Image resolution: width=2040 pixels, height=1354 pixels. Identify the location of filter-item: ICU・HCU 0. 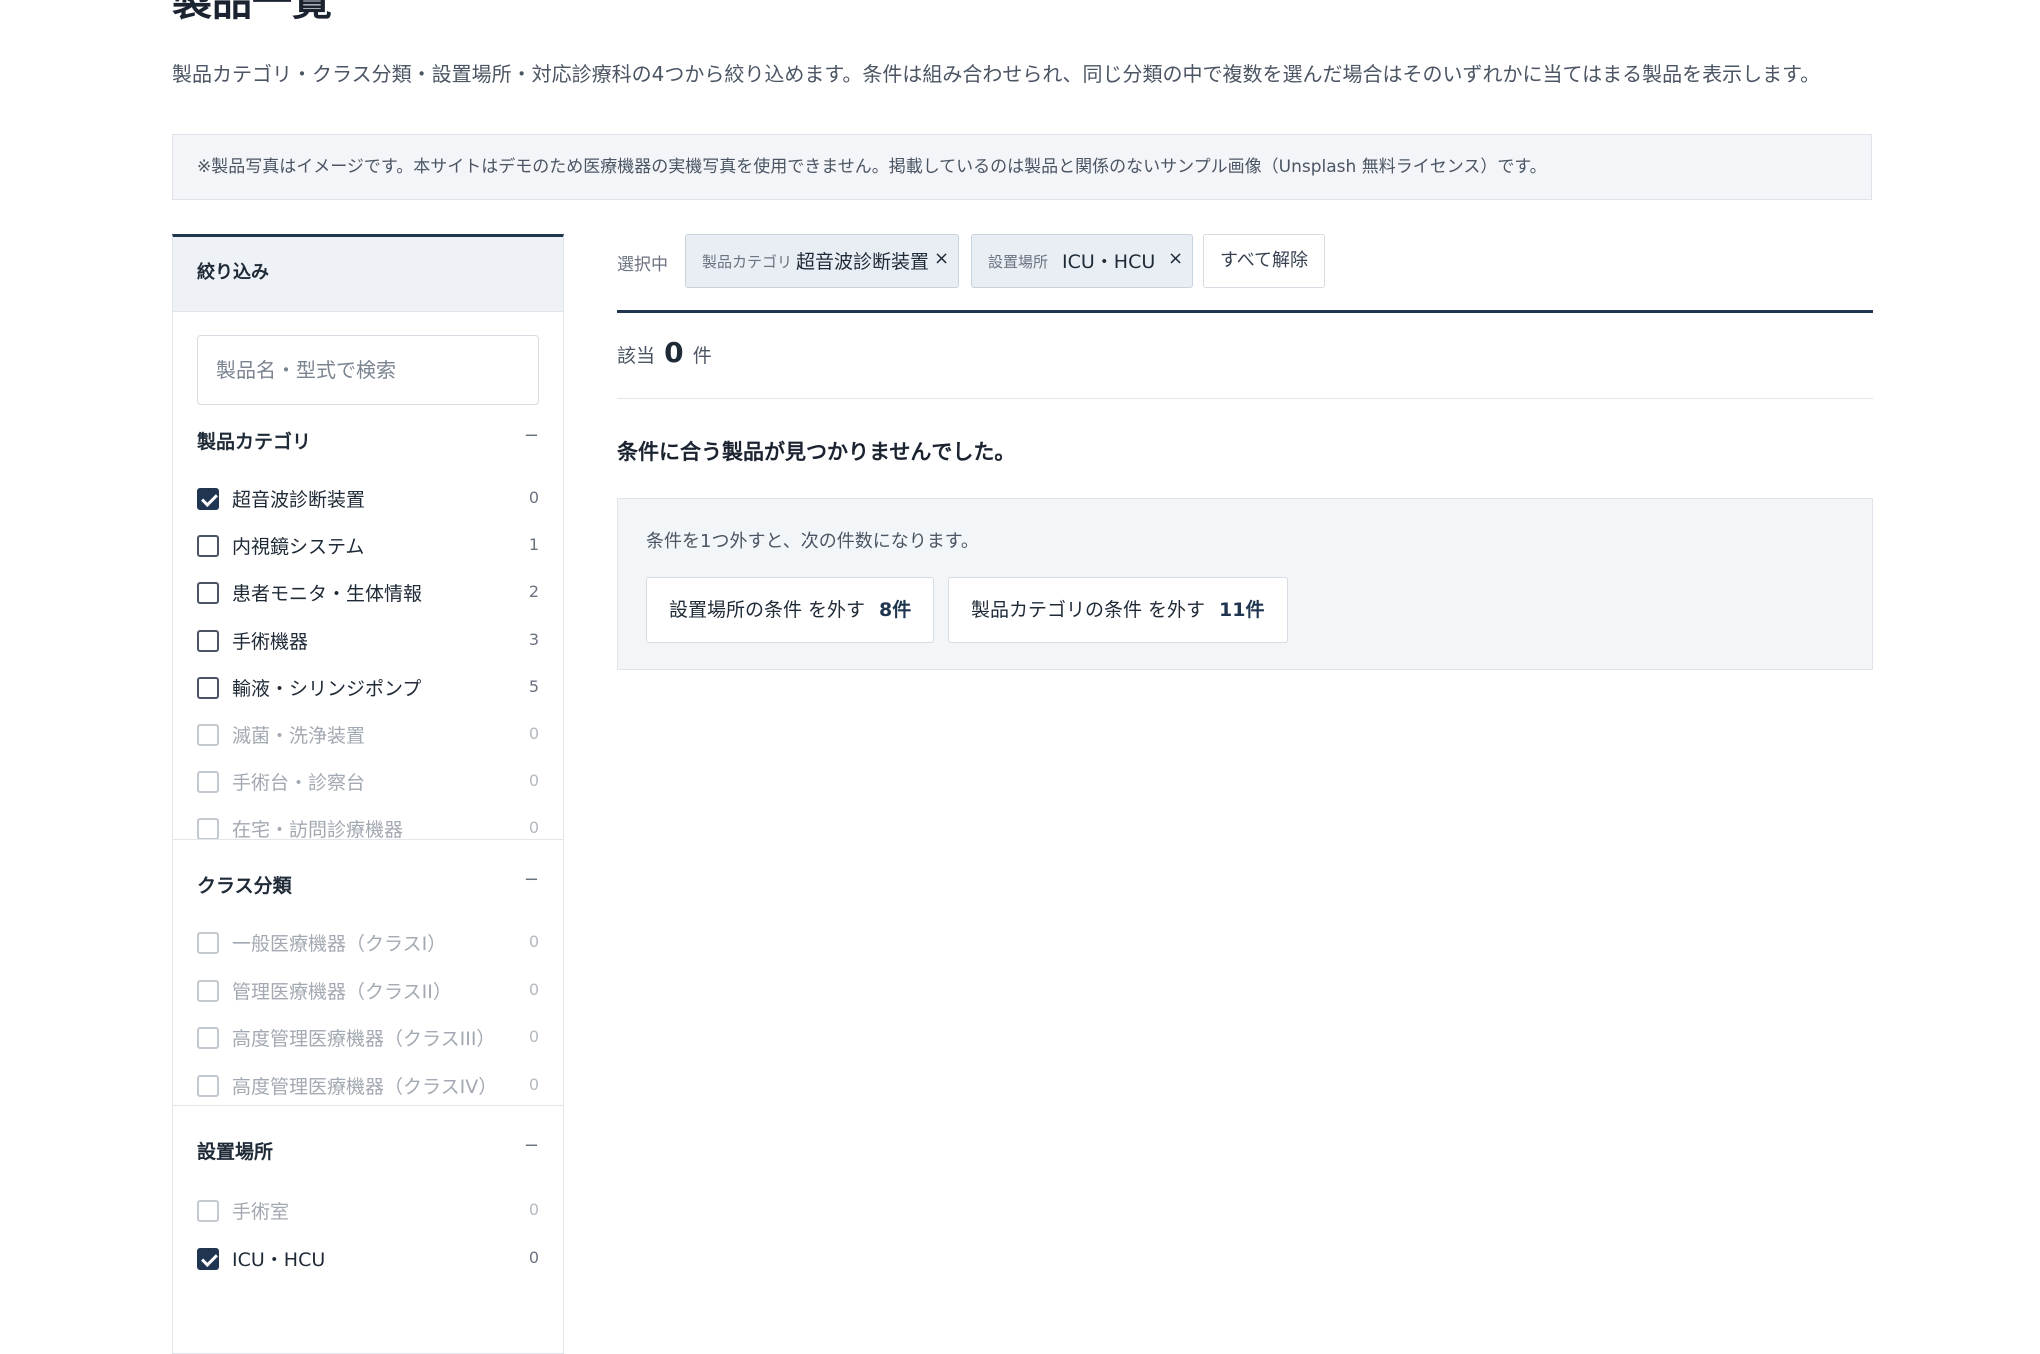
(368, 1259).